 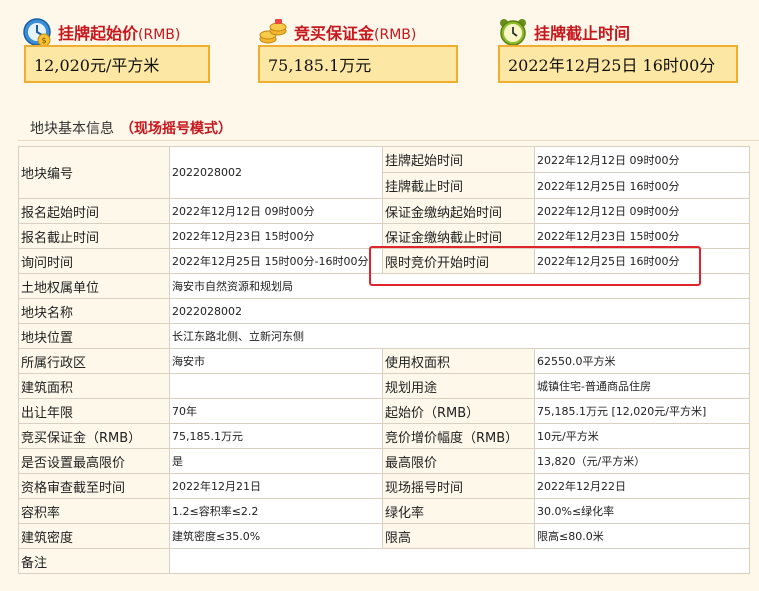 What do you see at coordinates (395, 35) in the screenshot?
I see `deposit-unit: (RMB)` at bounding box center [395, 35].